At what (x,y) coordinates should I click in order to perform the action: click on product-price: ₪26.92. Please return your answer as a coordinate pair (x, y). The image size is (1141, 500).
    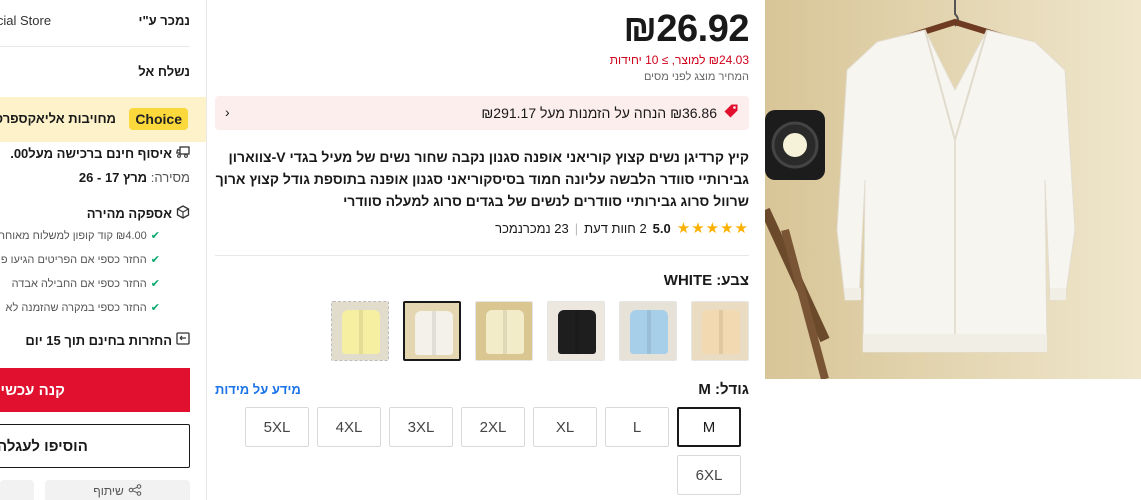
    Looking at the image, I should click on (686, 29).